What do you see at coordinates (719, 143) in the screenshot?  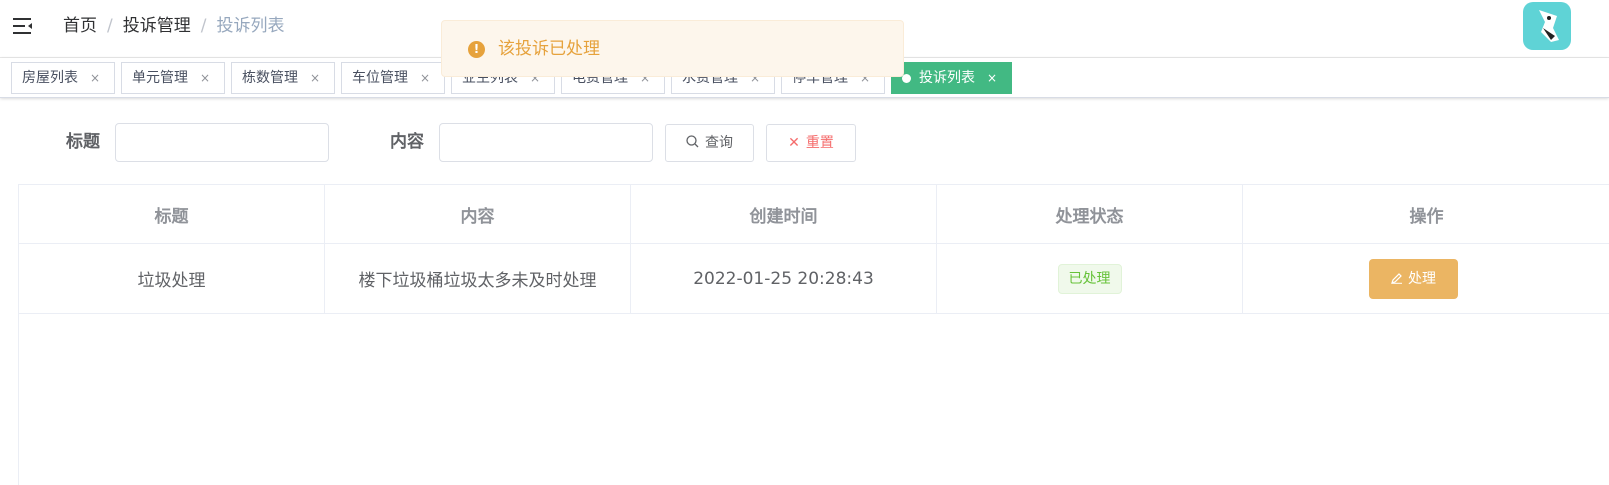 I see `search-button-label: 查询` at bounding box center [719, 143].